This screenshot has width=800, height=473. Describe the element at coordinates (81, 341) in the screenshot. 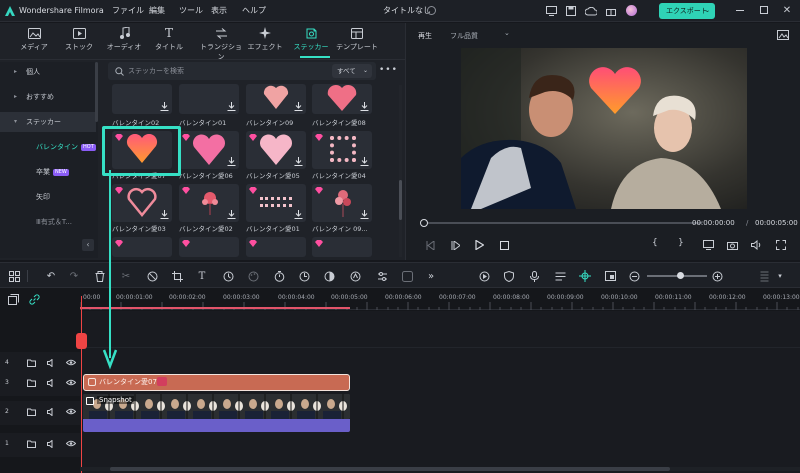

I see `playhead-handle` at that location.